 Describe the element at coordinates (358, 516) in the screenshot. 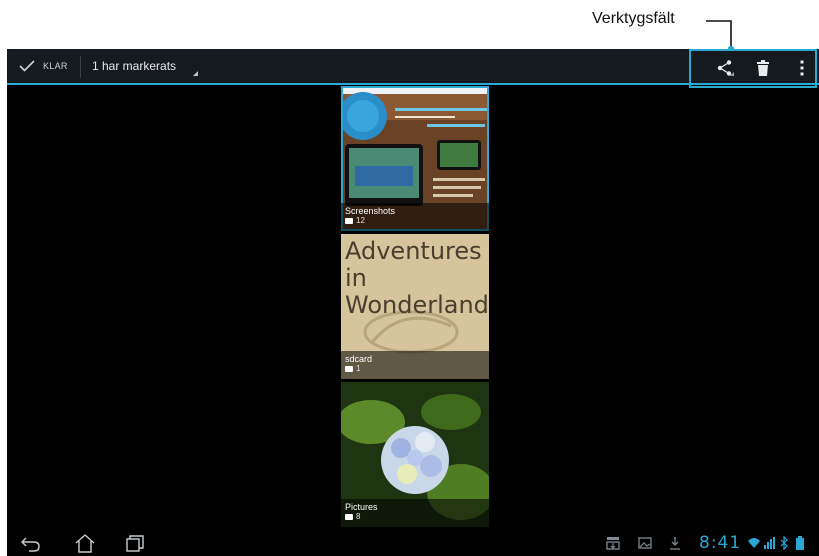

I see `album-count-value: 8` at that location.